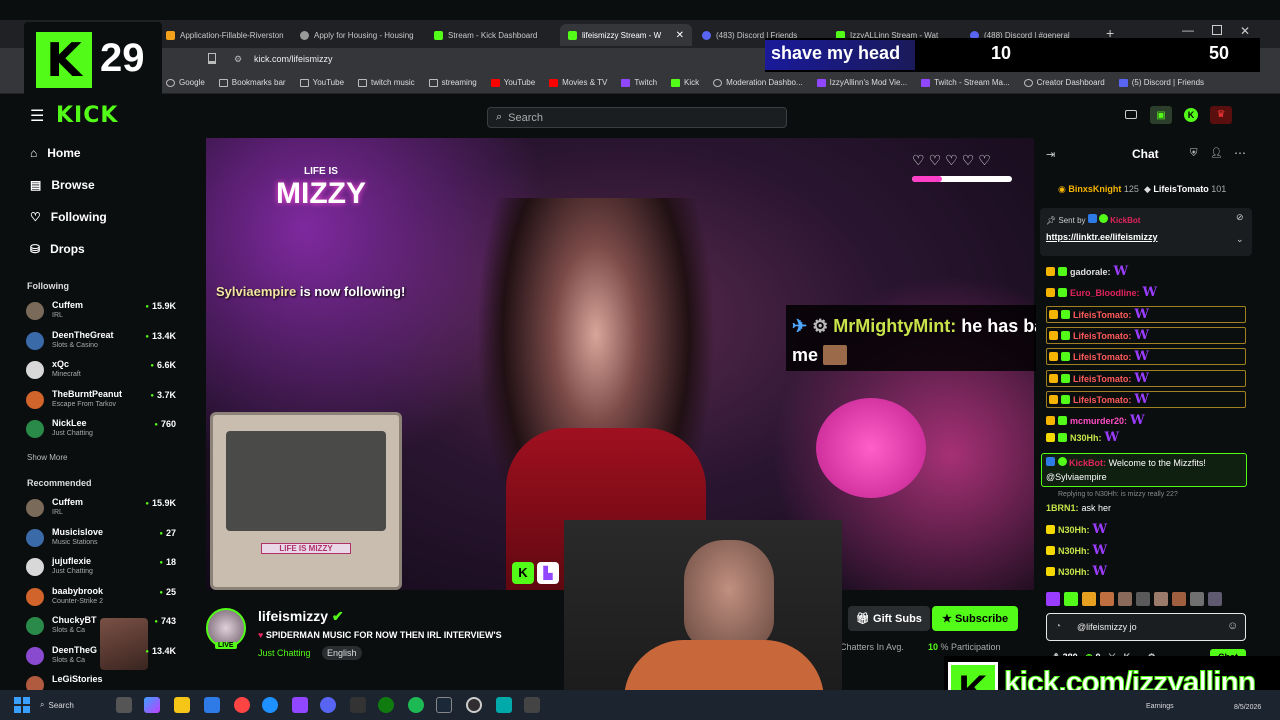 Image resolution: width=1280 pixels, height=720 pixels. Describe the element at coordinates (182, 705) in the screenshot. I see `file-explorer-icon` at that location.